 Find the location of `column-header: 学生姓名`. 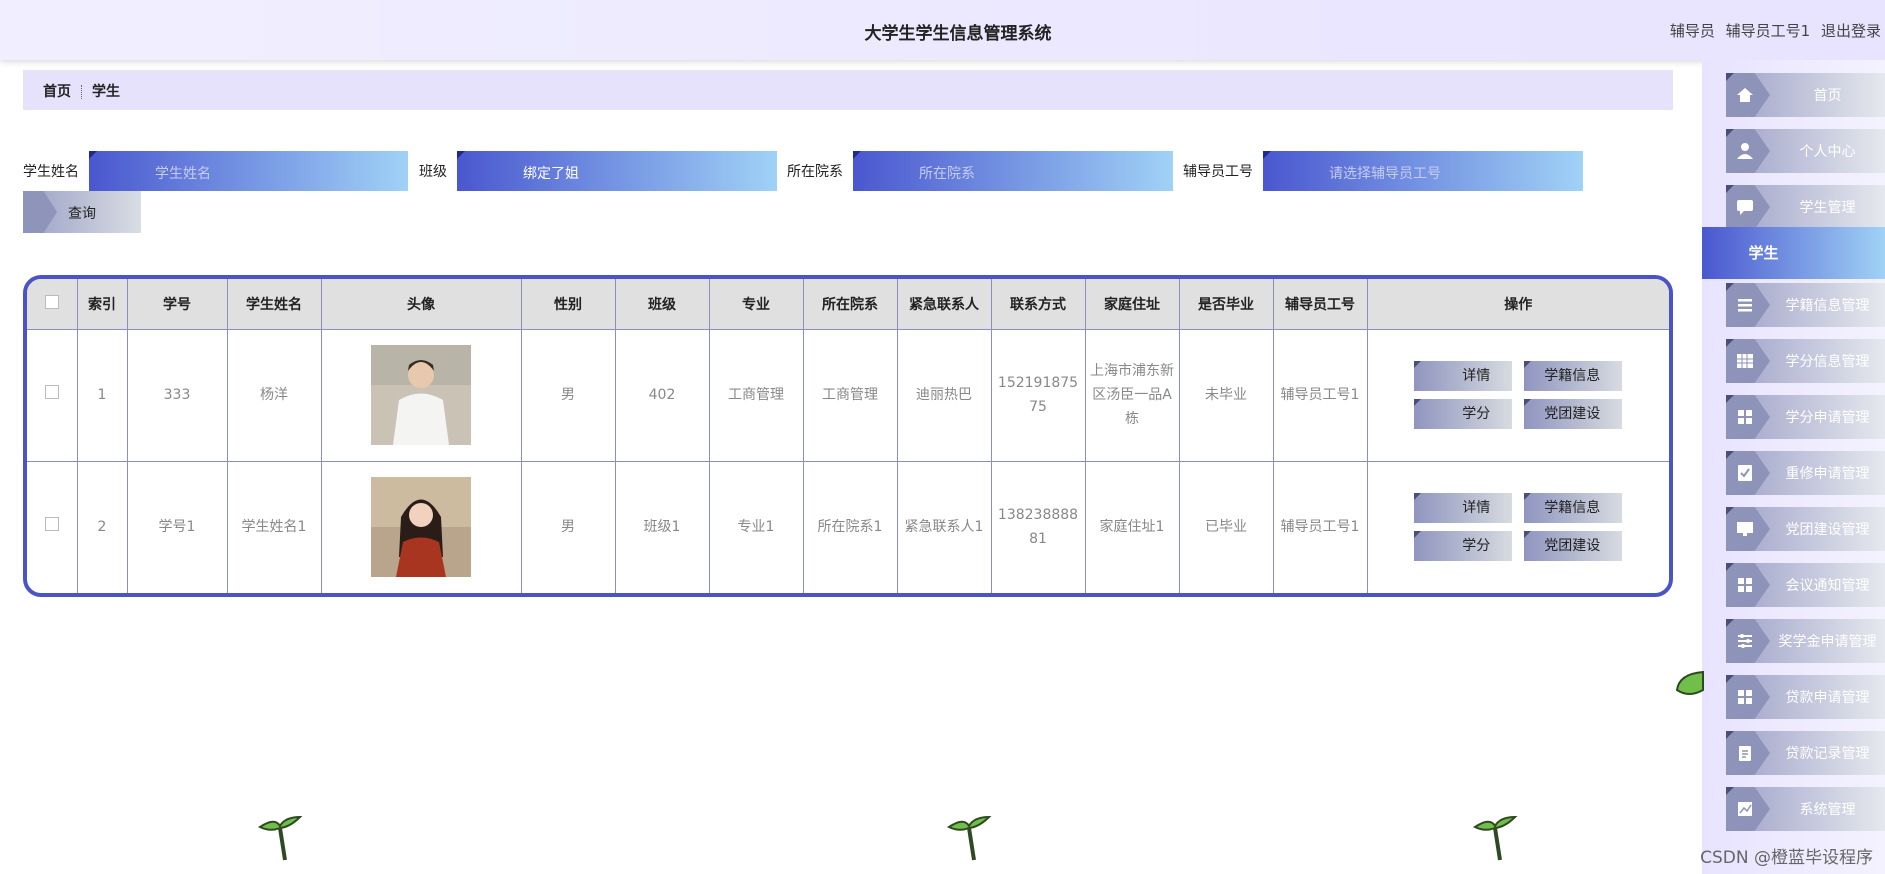

column-header: 学生姓名 is located at coordinates (274, 304).